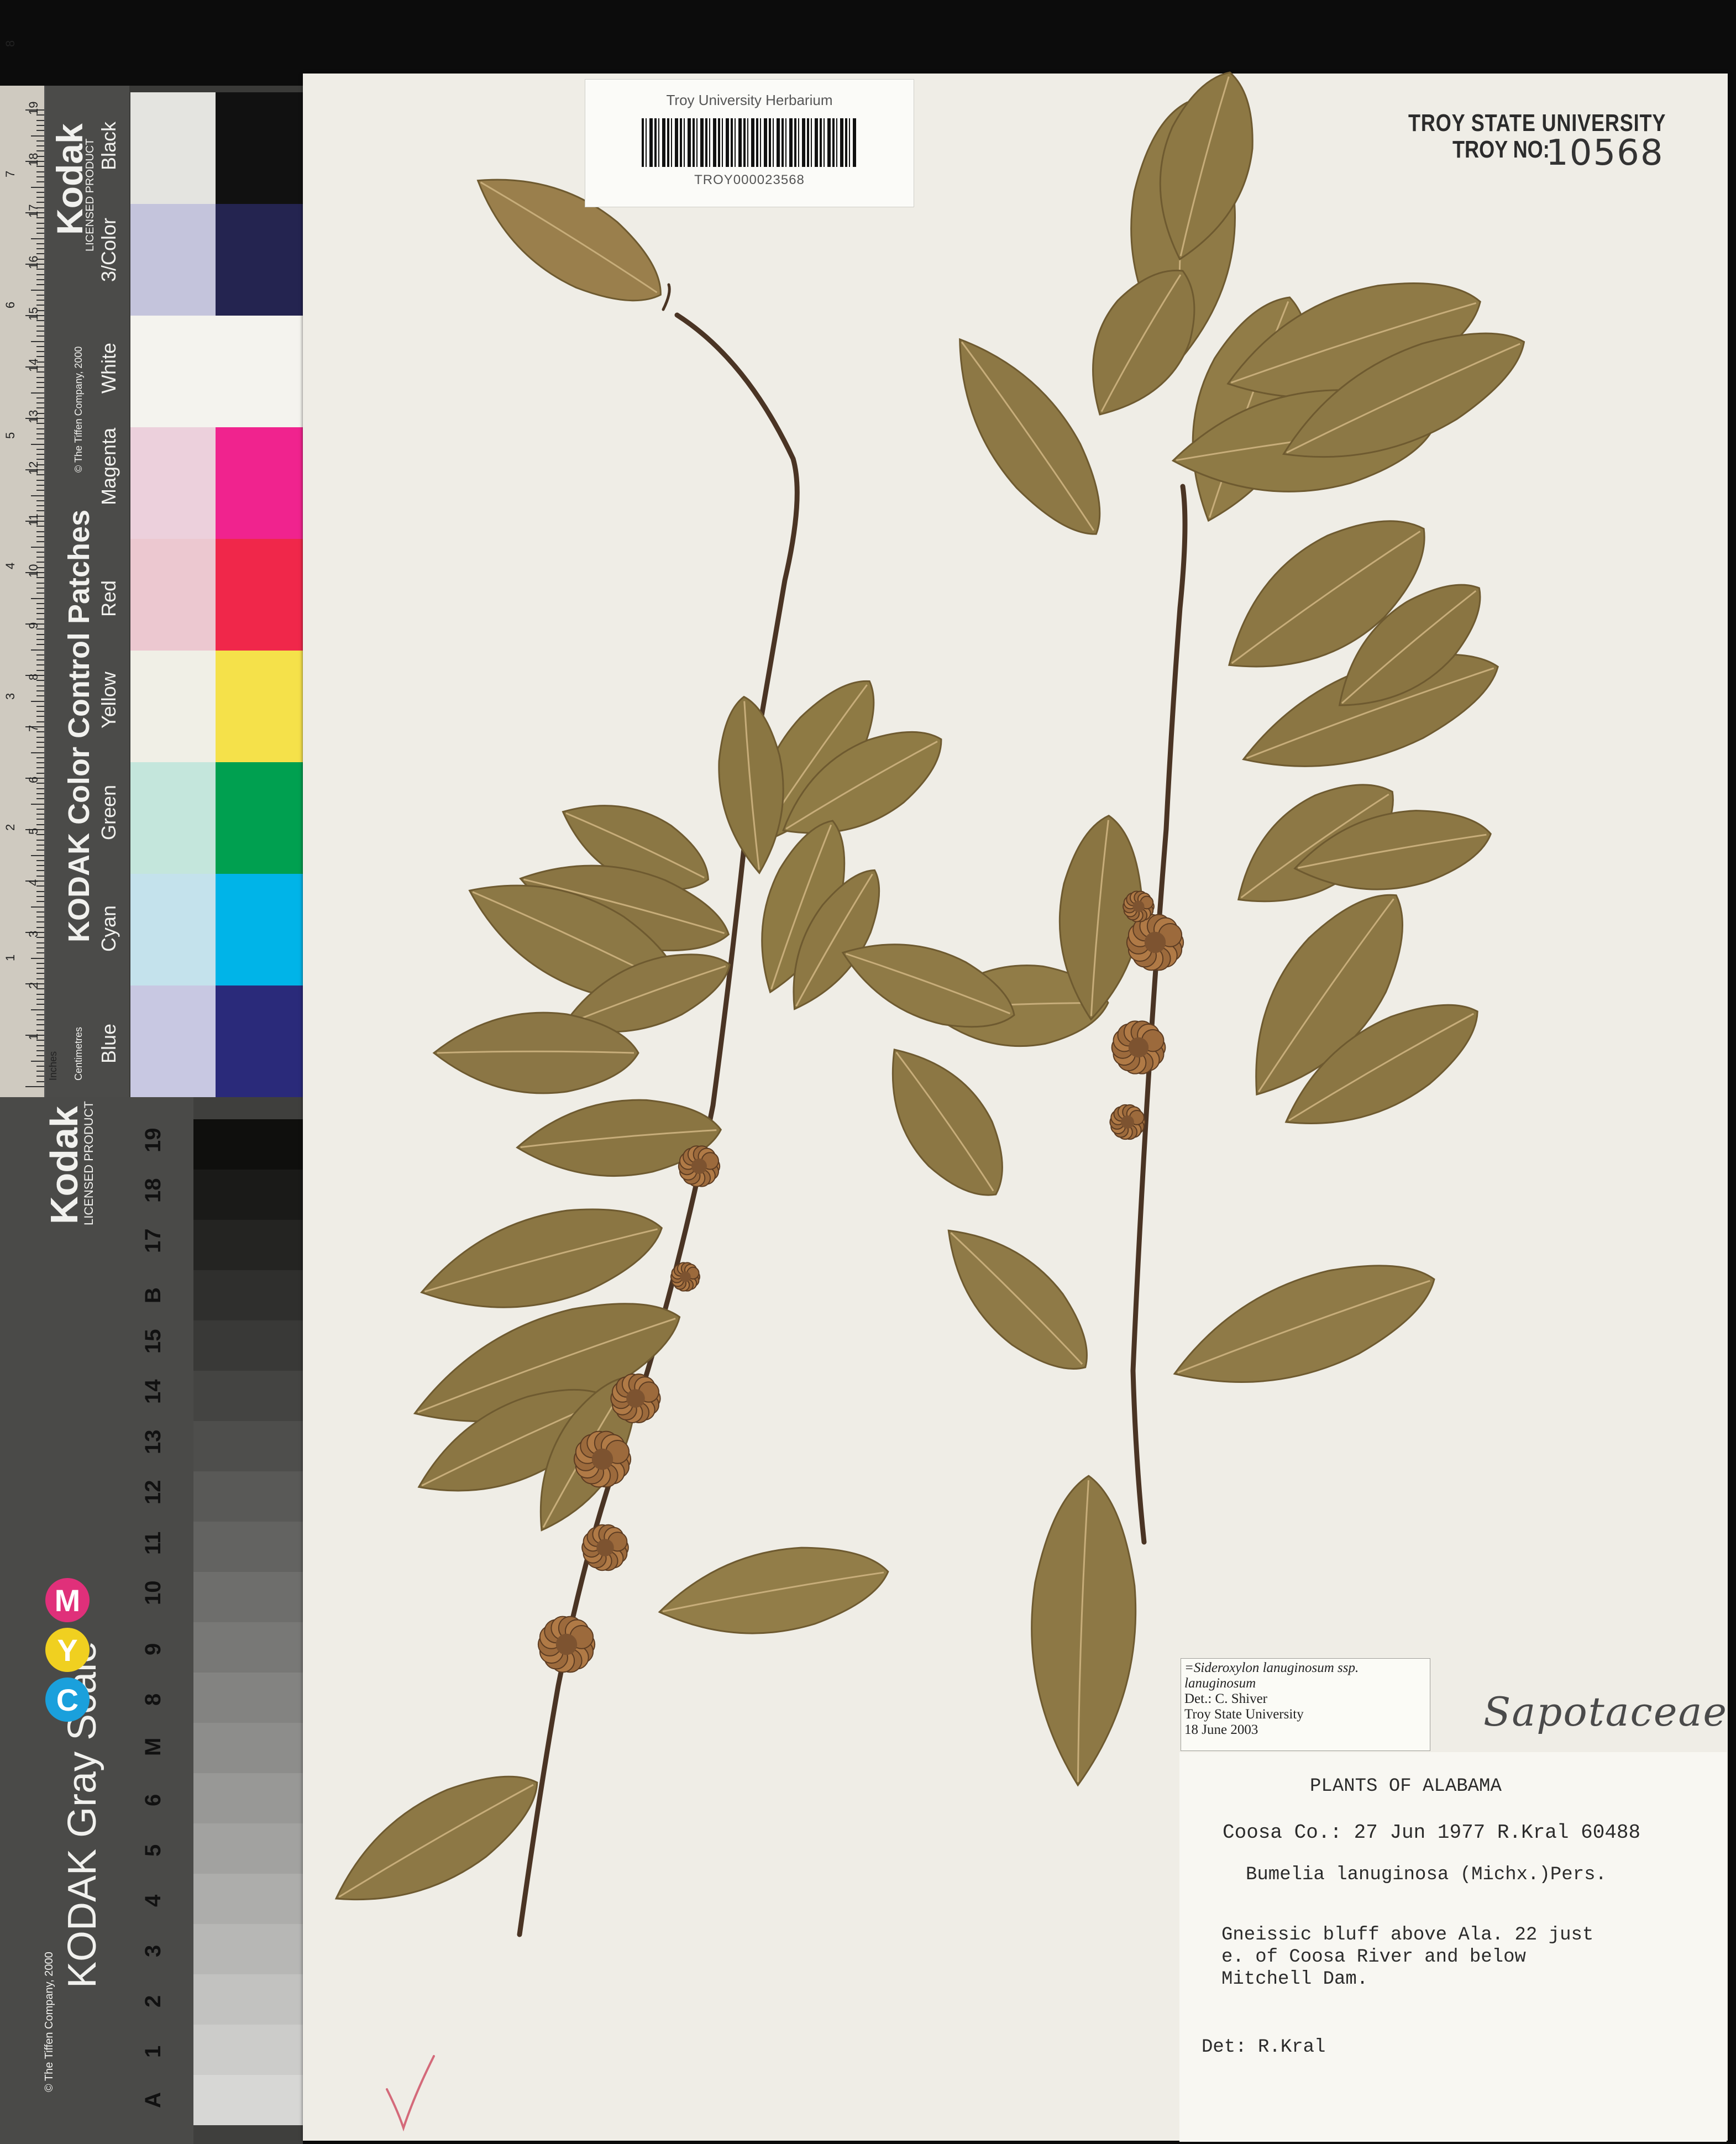  What do you see at coordinates (1406, 1786) in the screenshot?
I see `label-header: PLANTS OF ALABAMA` at bounding box center [1406, 1786].